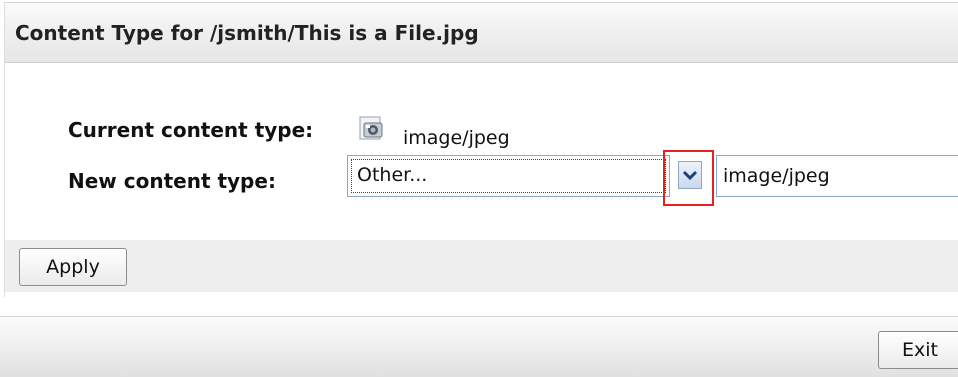 This screenshot has width=958, height=377. I want to click on content-type-input, so click(837, 176).